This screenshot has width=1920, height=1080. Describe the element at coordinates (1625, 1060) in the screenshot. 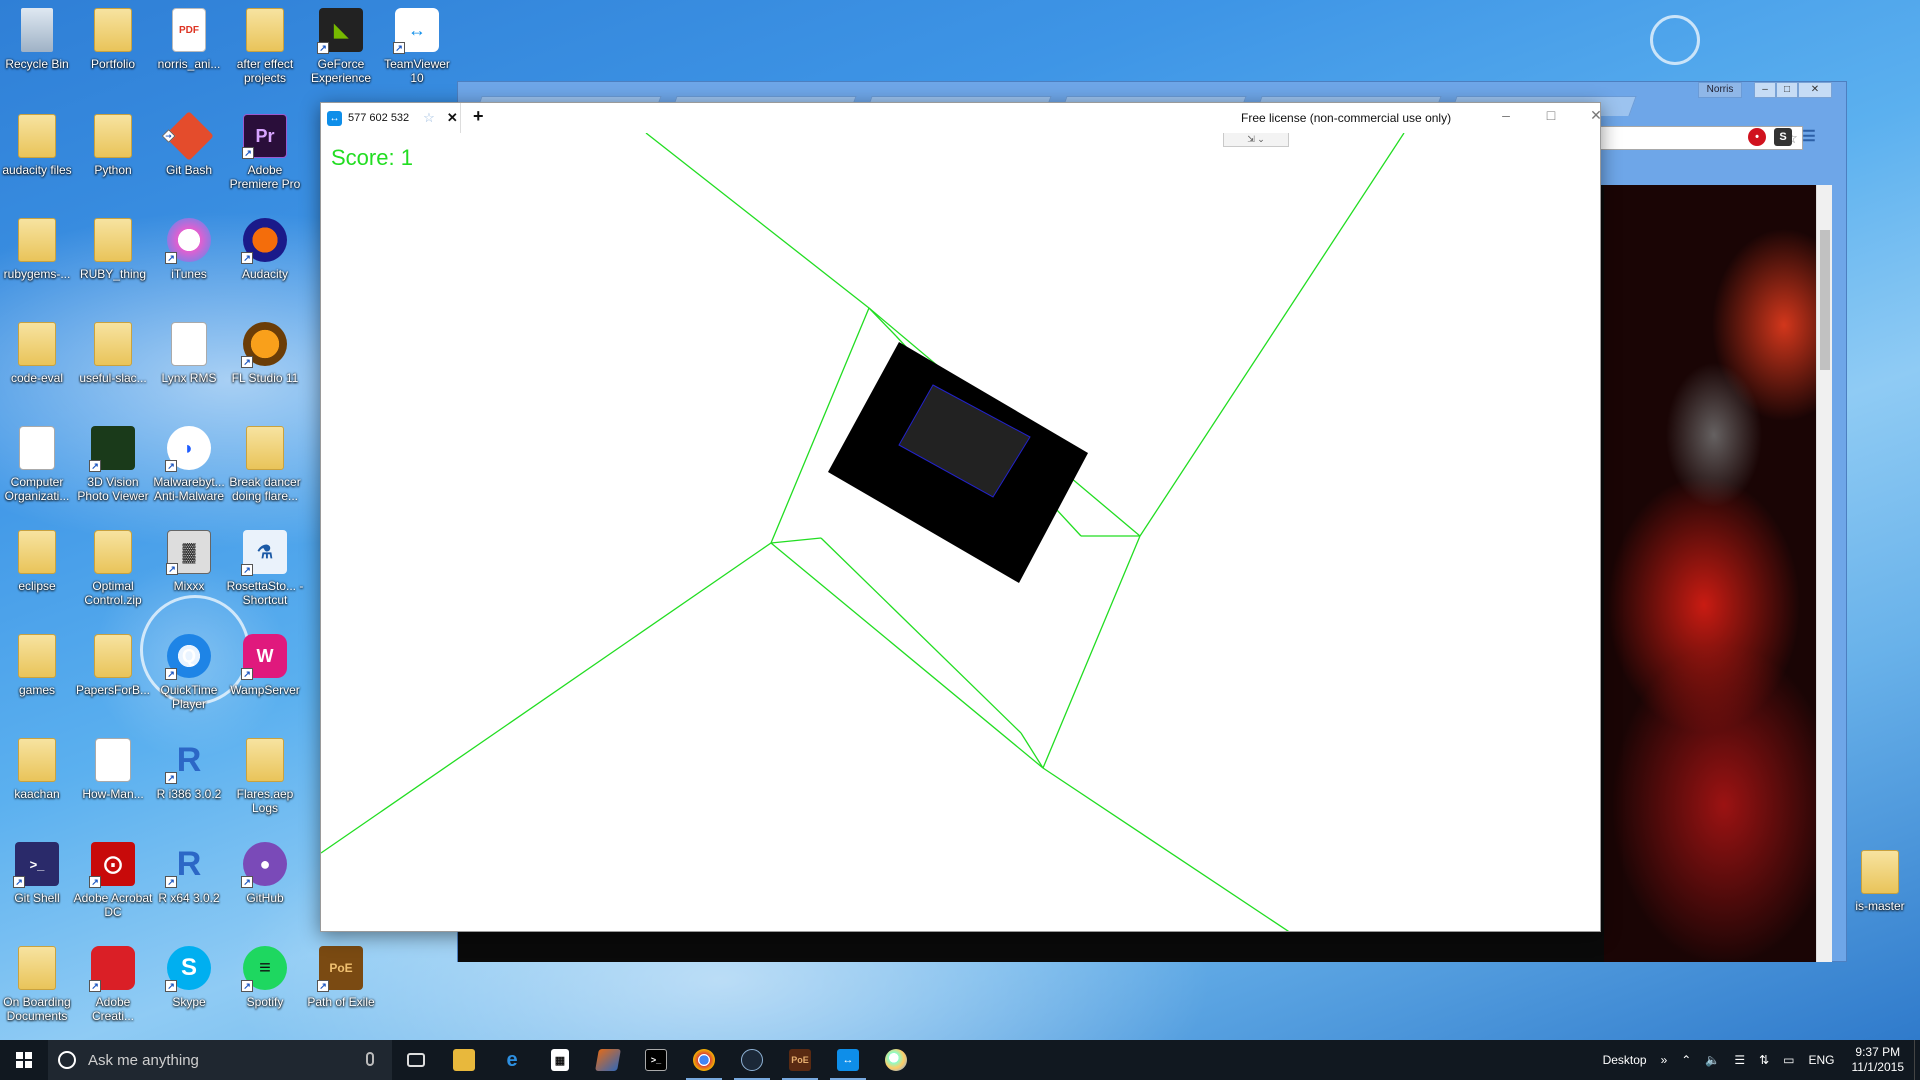

I see `desktop-toolbar-label: Desktop` at that location.